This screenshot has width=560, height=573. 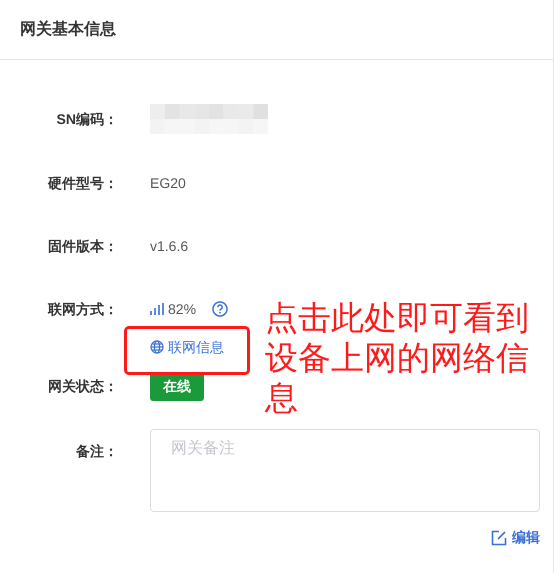 I want to click on edit-icon, so click(x=499, y=538).